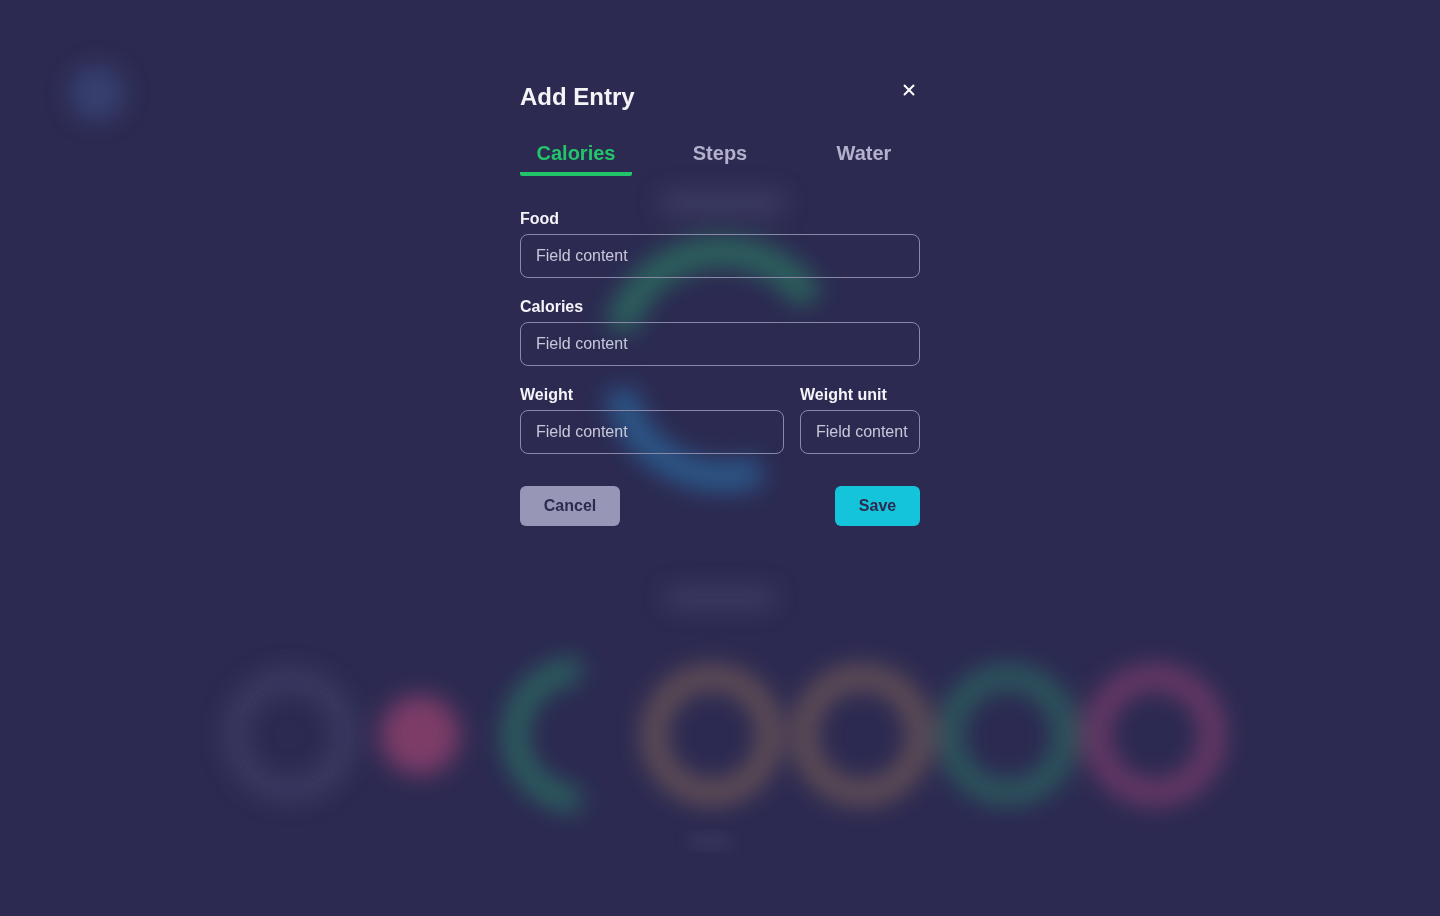  I want to click on save-button: Save, so click(877, 506).